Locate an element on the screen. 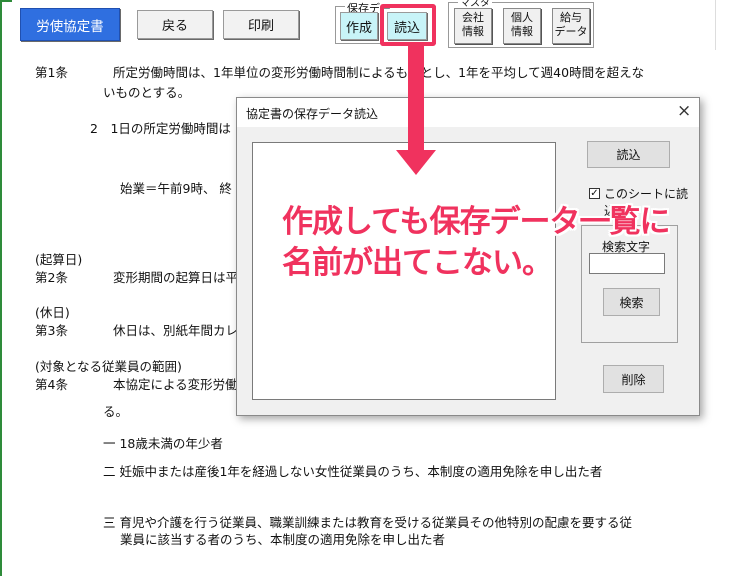  title-button: 労使協定書 is located at coordinates (70, 24).